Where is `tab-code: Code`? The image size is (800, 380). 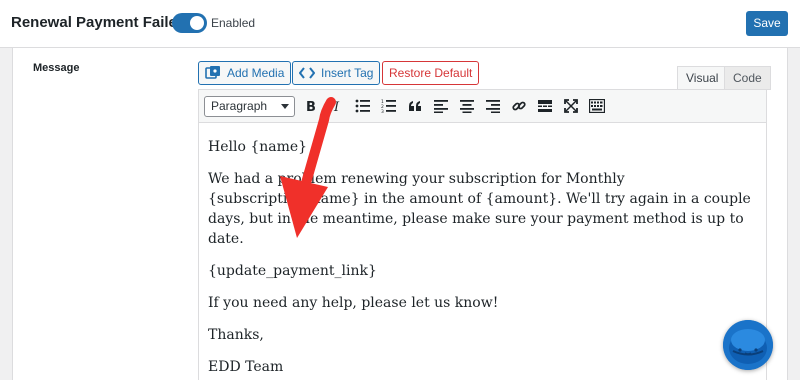
tab-code: Code is located at coordinates (747, 78).